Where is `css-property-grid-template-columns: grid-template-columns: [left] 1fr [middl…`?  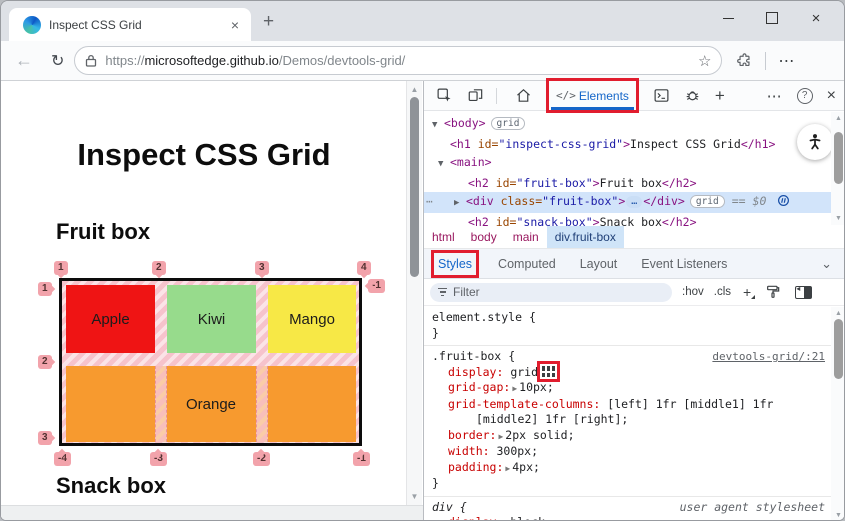
css-property-grid-template-columns: grid-template-columns: [left] 1fr [middl… is located at coordinates (627, 405).